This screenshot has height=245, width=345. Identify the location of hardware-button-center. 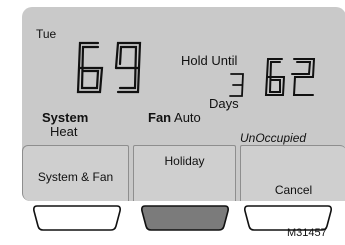
(185, 218).